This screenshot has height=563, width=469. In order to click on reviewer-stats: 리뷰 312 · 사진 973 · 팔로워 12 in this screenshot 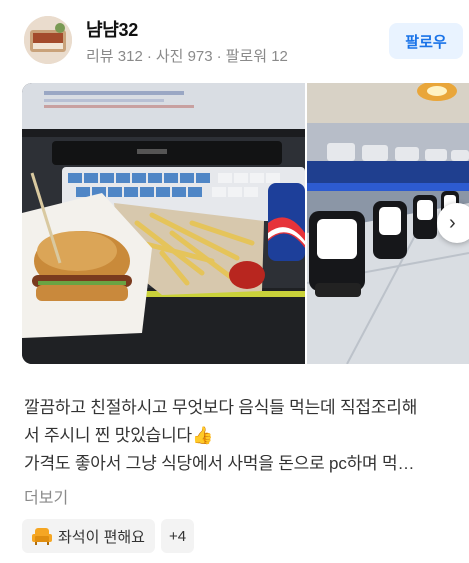, I will do `click(187, 55)`.